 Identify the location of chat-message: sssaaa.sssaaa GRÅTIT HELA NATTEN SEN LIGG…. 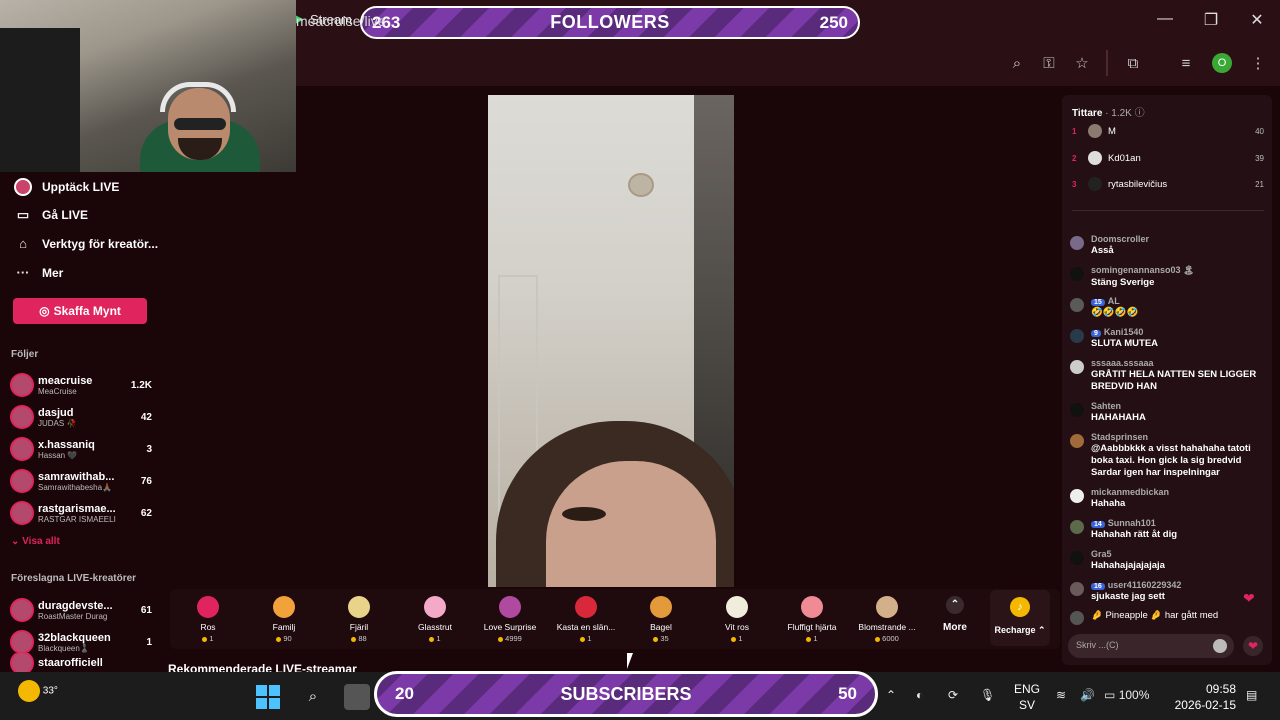
(1166, 375).